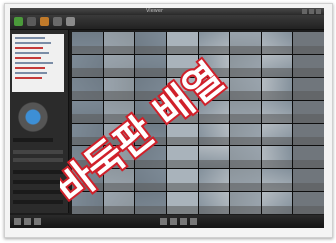 Image resolution: width=336 pixels, height=243 pixels. What do you see at coordinates (167, 11) in the screenshot?
I see `title-bar: Viewer` at bounding box center [167, 11].